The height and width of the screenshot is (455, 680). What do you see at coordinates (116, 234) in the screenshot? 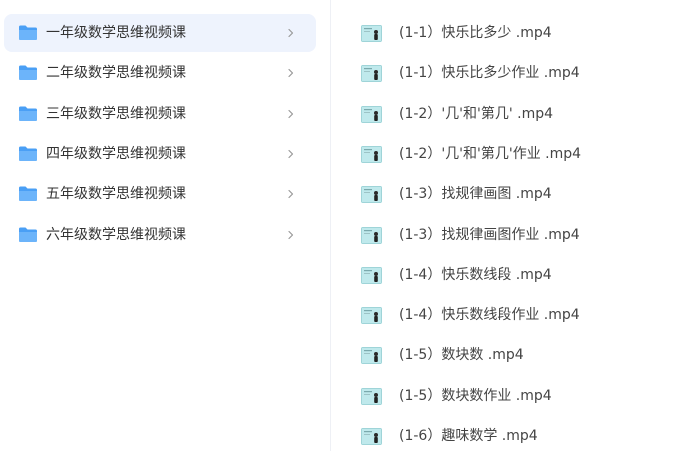
I see `folder-label: 六年级数学思维视频课` at bounding box center [116, 234].